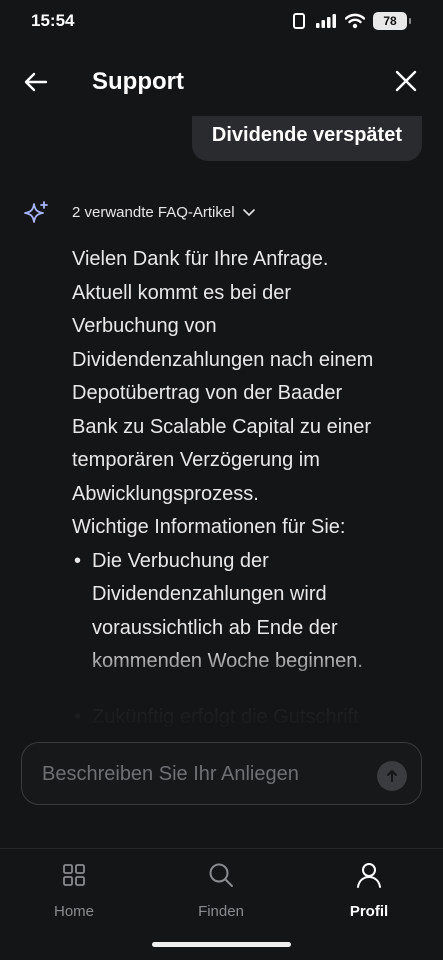  I want to click on user-message-text: Dividende verspätet, so click(306, 135).